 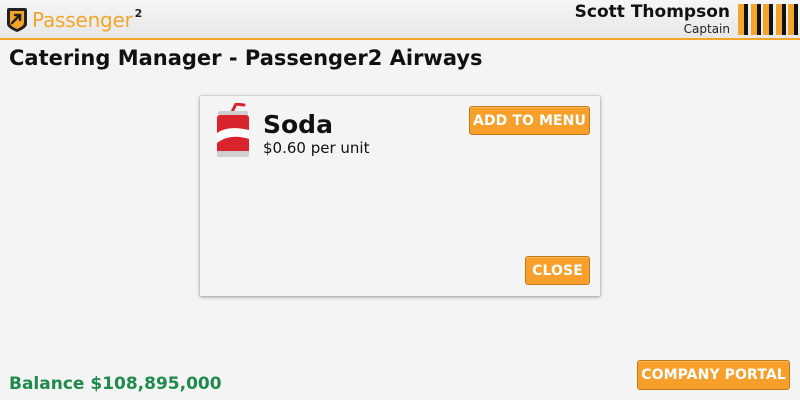 I want to click on top-bar: Passenger 2 Scott Thompson Captain, so click(x=400, y=20).